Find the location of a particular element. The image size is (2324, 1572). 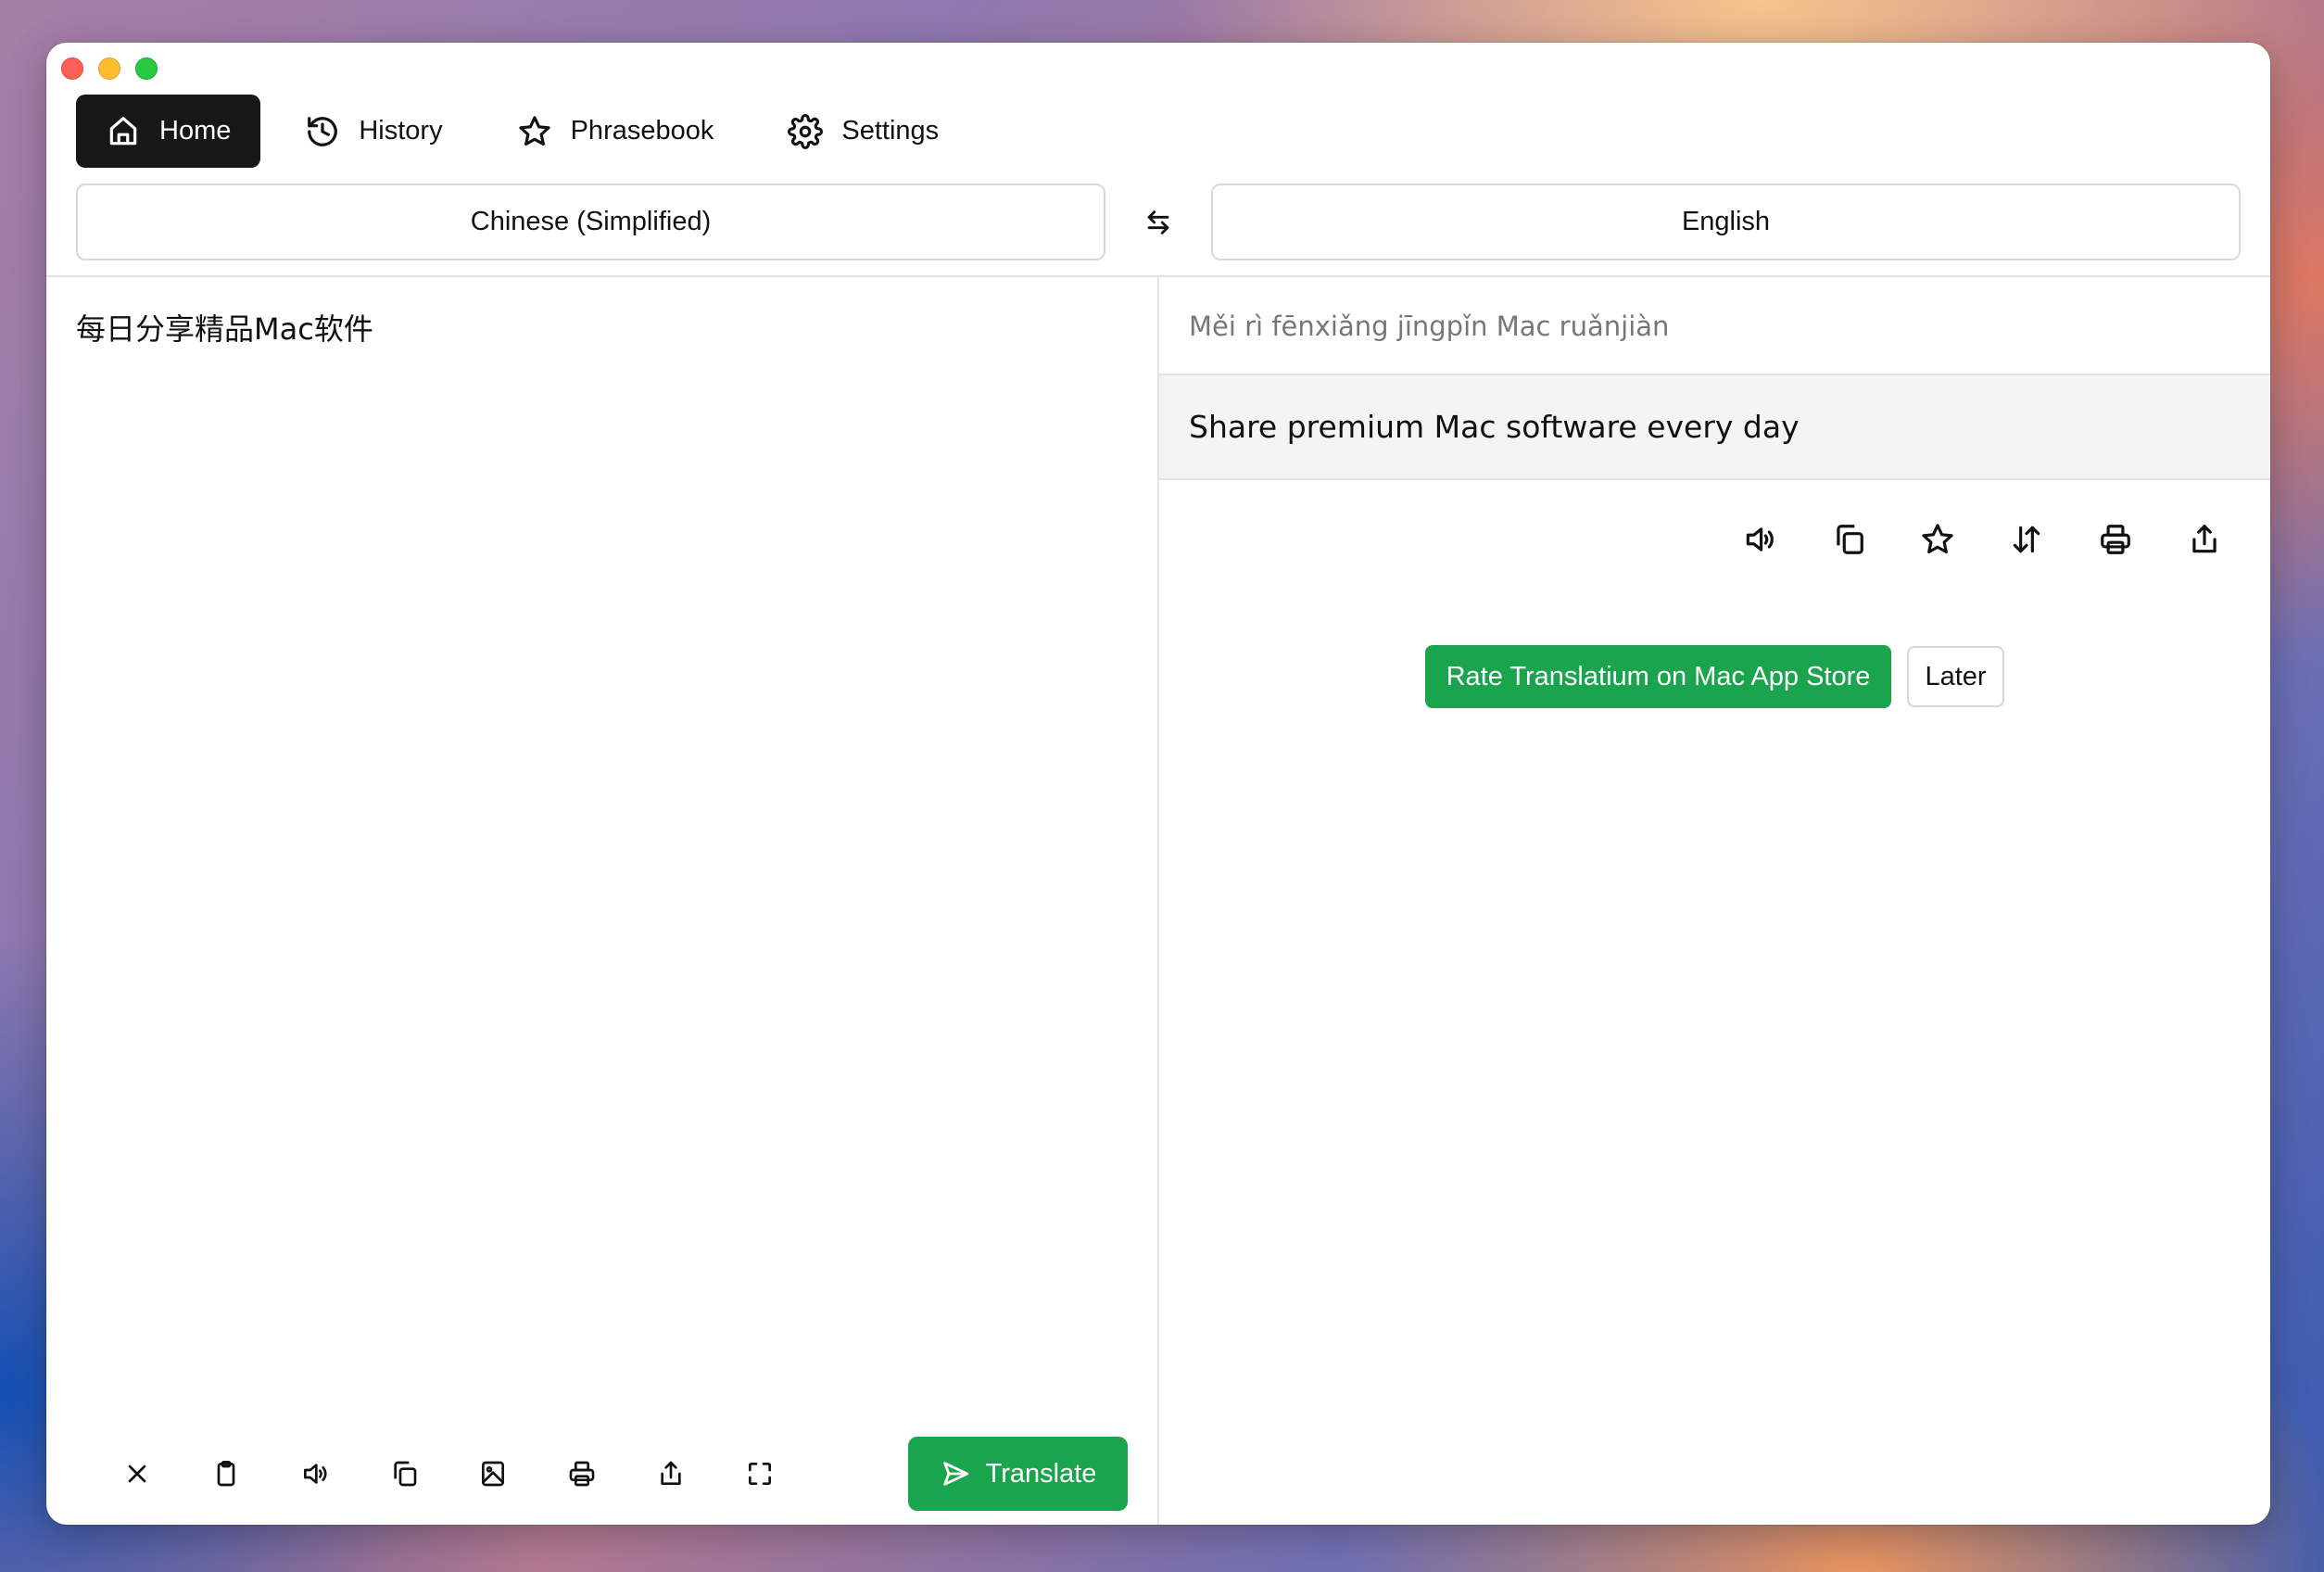

window-controls is located at coordinates (109, 68).